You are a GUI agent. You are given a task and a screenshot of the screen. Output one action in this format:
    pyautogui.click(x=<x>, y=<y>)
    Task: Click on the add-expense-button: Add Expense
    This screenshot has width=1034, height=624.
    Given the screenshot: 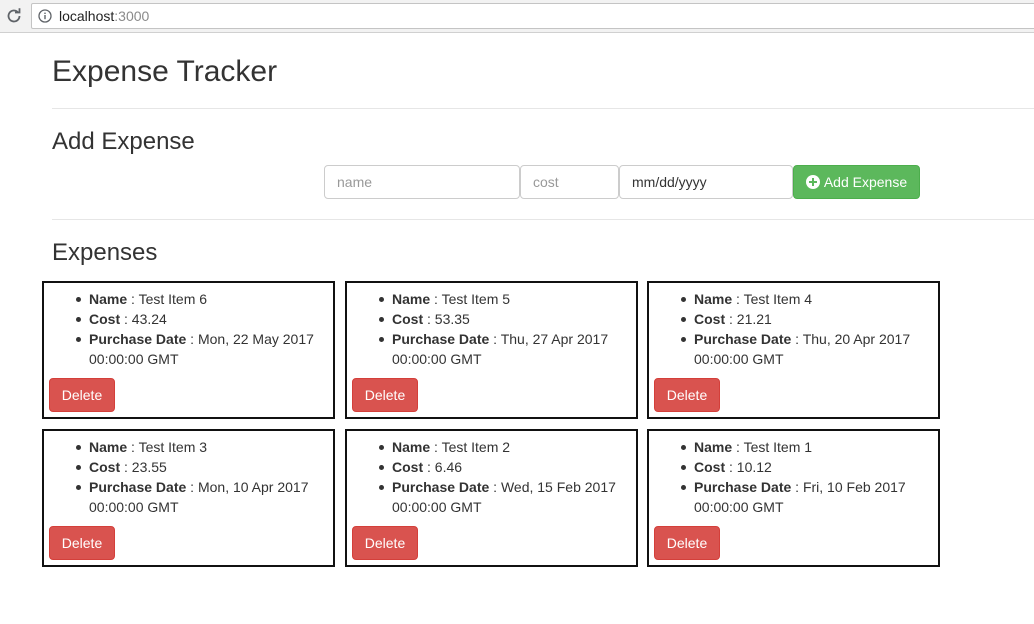 What is the action you would take?
    pyautogui.click(x=856, y=182)
    